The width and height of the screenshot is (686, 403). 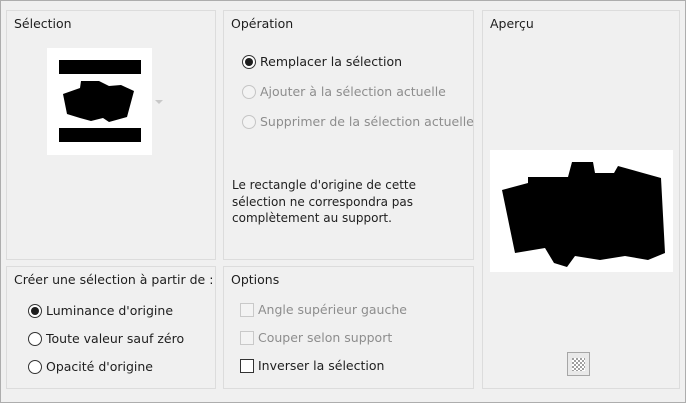 I want to click on radio-add-selection: Ajouter à la sélection actuelle, so click(x=344, y=91).